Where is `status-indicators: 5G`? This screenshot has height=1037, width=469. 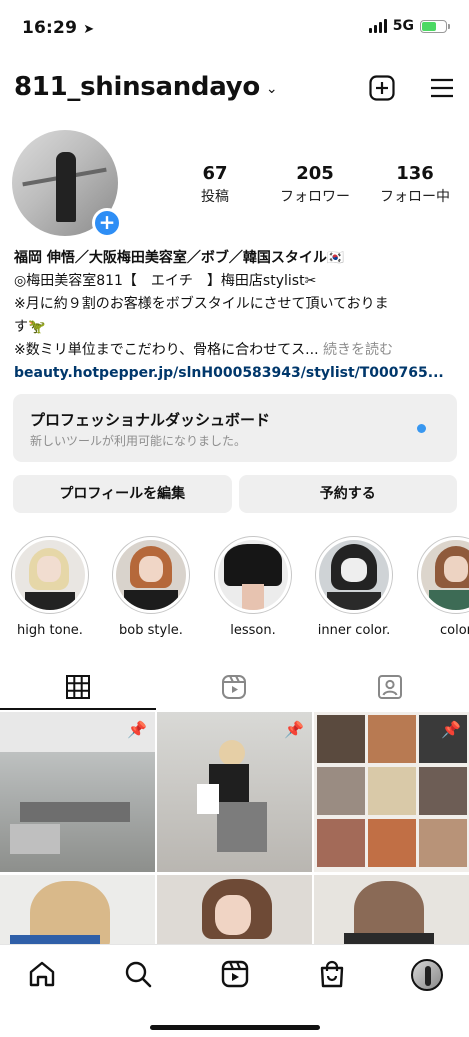
status-indicators: 5G is located at coordinates (409, 26).